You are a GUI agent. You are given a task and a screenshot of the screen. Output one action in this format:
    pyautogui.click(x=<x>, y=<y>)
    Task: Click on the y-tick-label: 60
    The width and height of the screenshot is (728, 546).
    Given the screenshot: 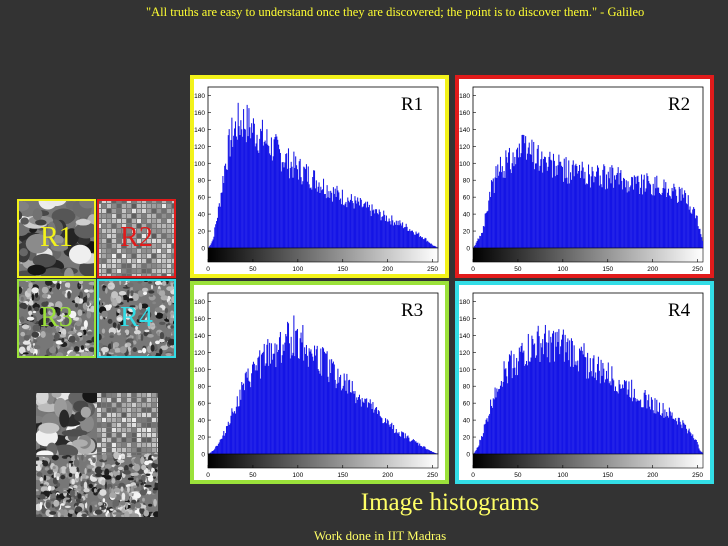 What is the action you would take?
    pyautogui.click(x=467, y=198)
    